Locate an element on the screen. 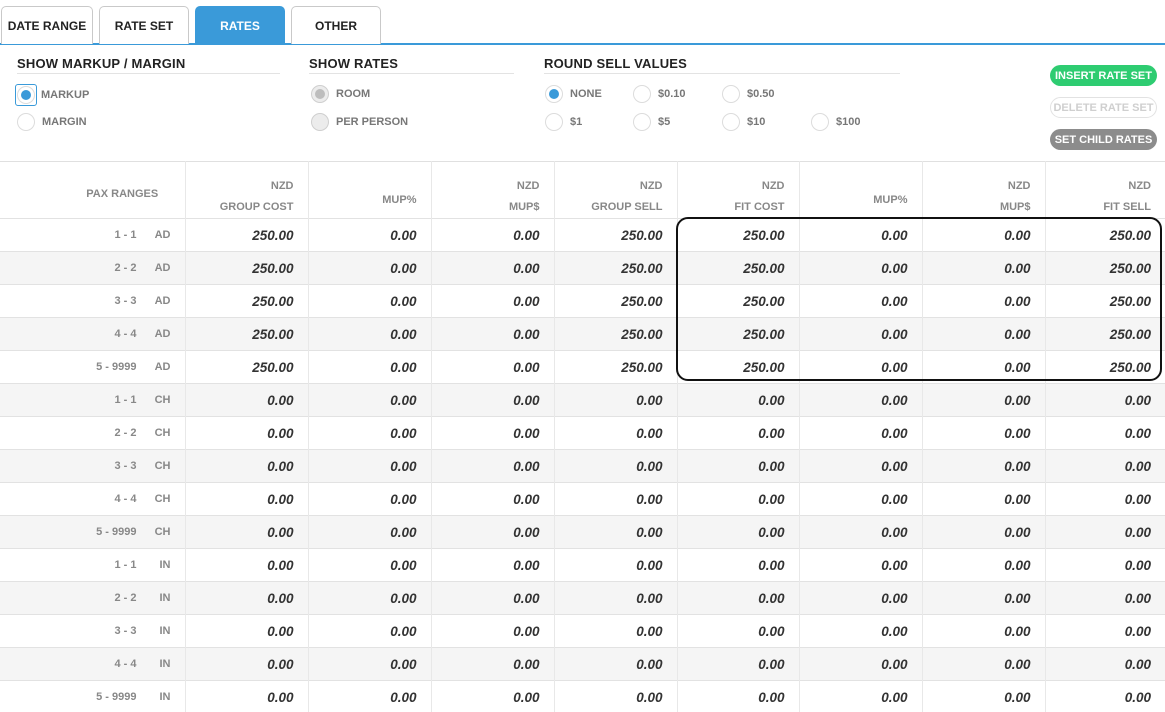  per-person-option: PER PERSON is located at coordinates (359, 122).